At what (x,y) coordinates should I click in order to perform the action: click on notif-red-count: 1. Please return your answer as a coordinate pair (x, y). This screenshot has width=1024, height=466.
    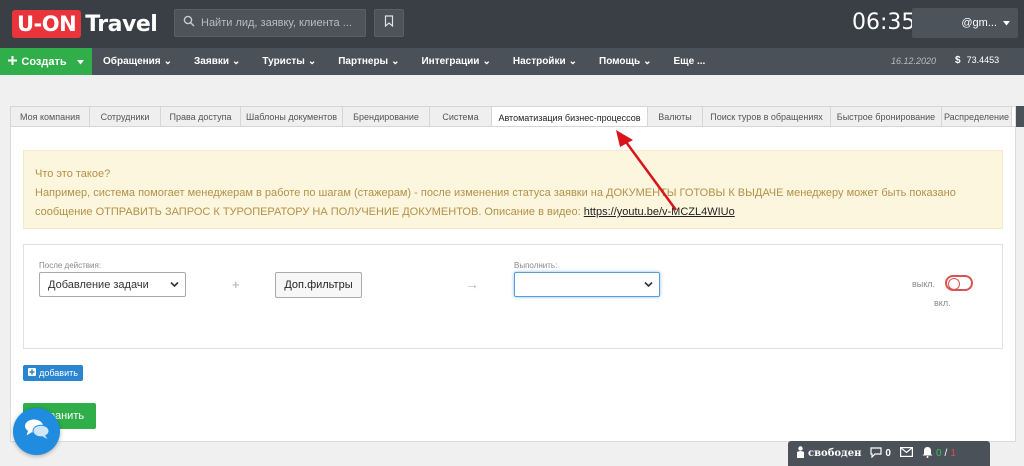
    Looking at the image, I should click on (953, 453).